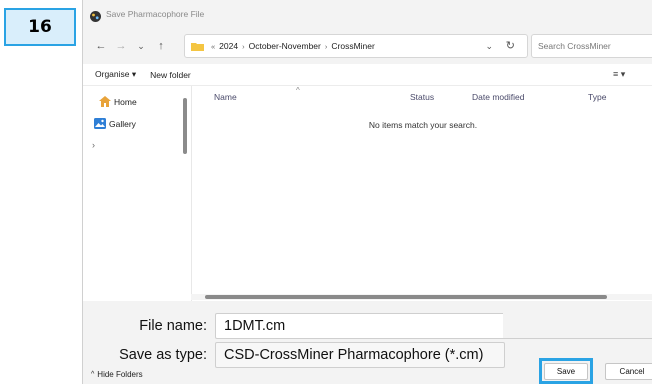 This screenshot has width=652, height=384. Describe the element at coordinates (298, 90) in the screenshot. I see `sort-indicator-icon: ^` at that location.